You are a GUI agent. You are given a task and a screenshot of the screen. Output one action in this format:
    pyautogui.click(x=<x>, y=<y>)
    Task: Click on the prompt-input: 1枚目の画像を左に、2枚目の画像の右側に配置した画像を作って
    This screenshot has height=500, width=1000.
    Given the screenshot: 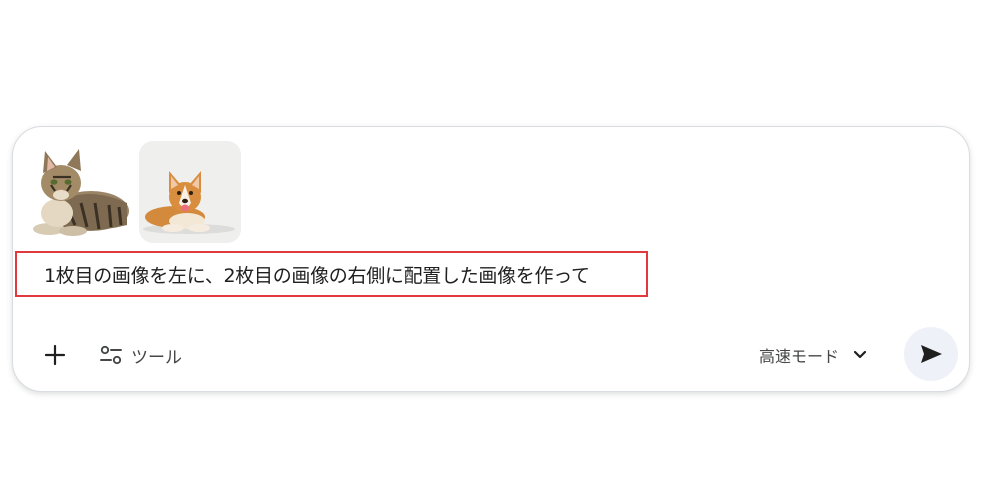 What is the action you would take?
    pyautogui.click(x=331, y=274)
    